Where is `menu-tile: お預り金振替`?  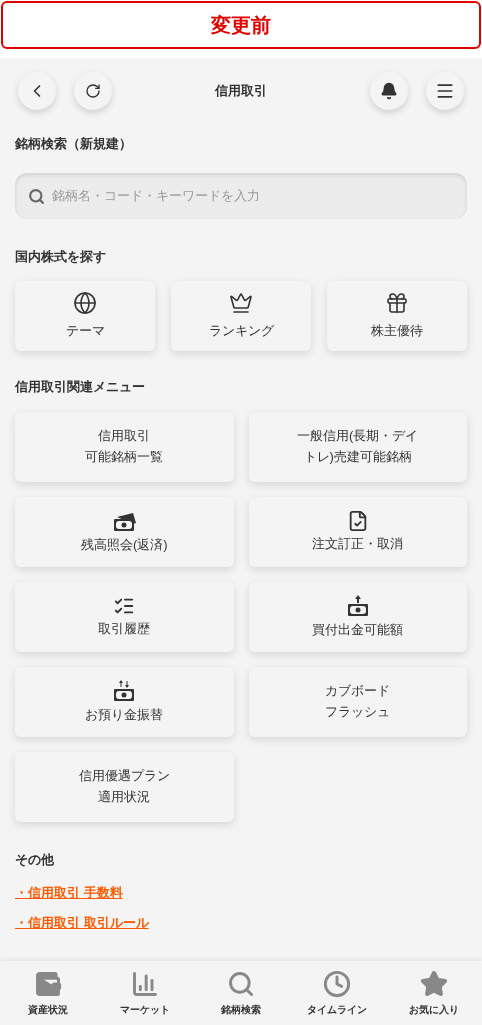 menu-tile: お預り金振替 is located at coordinates (124, 701).